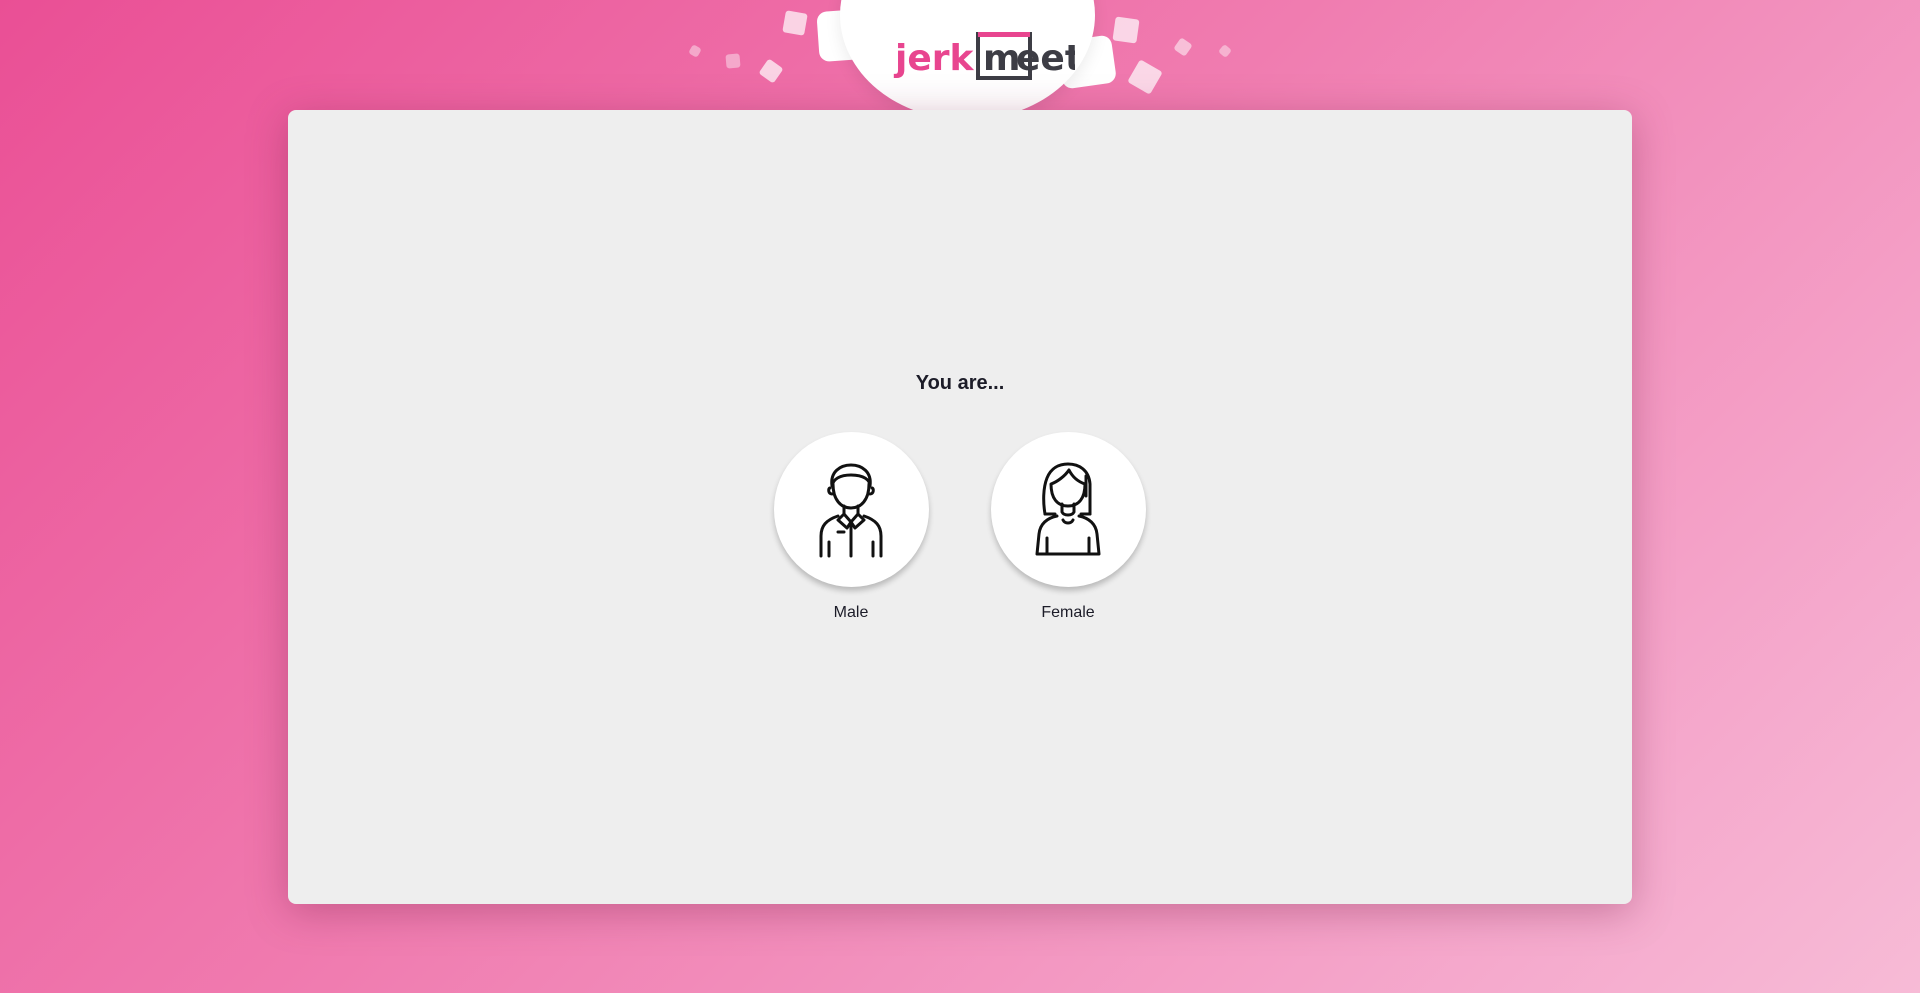 The height and width of the screenshot is (993, 1920). Describe the element at coordinates (1068, 613) in the screenshot. I see `female-label: Female` at that location.